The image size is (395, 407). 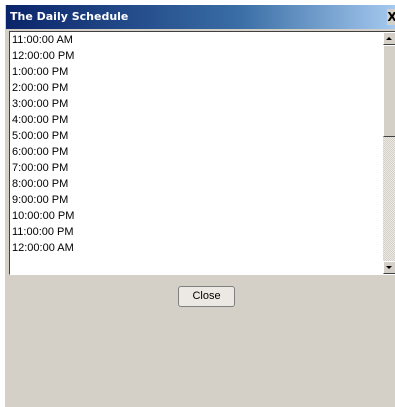 What do you see at coordinates (196, 104) in the screenshot?
I see `list-item: 3:00:00 PM` at bounding box center [196, 104].